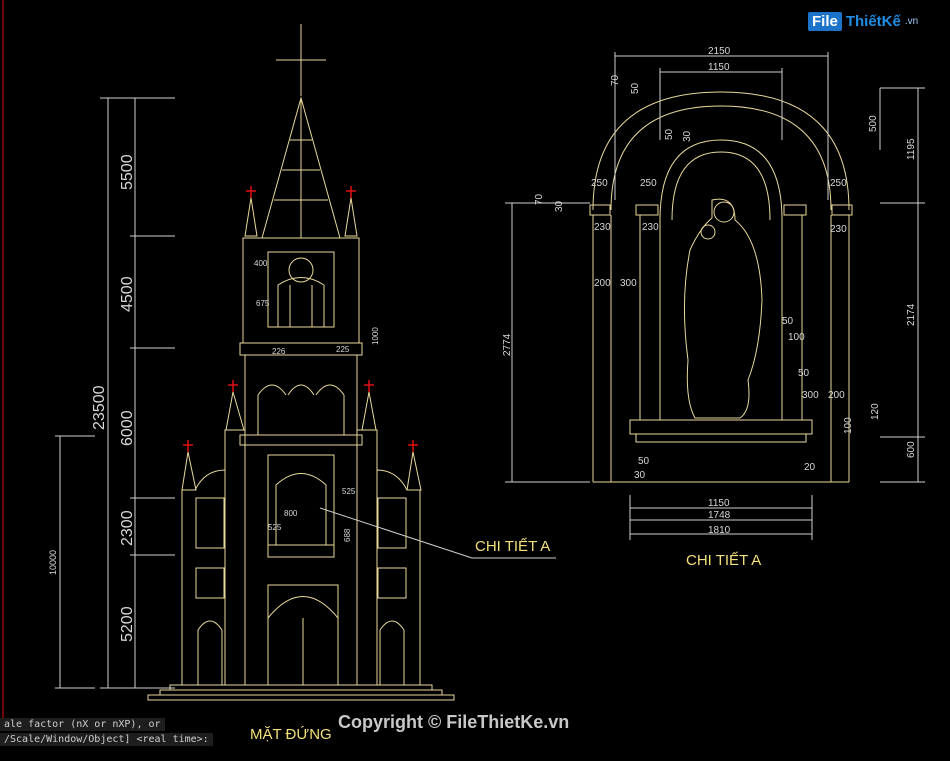 The height and width of the screenshot is (761, 950). What do you see at coordinates (53, 562) in the screenshot?
I see `dim-left: 10000` at bounding box center [53, 562].